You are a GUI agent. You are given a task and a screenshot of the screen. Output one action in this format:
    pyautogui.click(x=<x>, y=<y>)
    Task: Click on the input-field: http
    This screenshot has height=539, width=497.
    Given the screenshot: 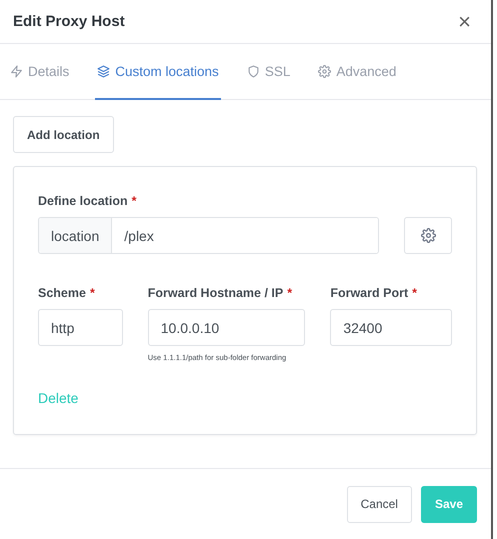 What is the action you would take?
    pyautogui.click(x=80, y=327)
    